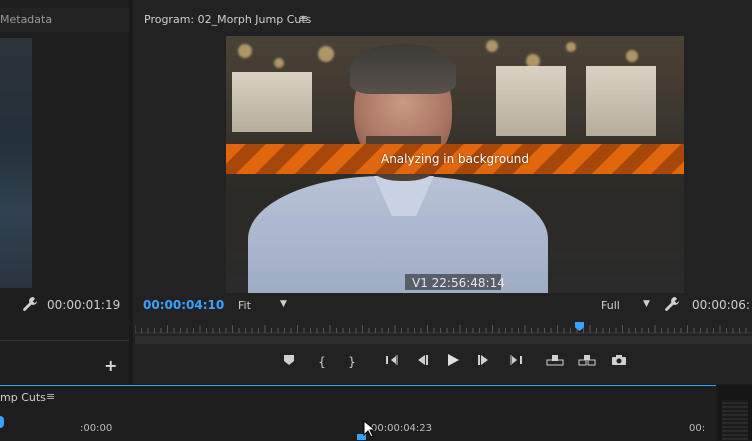  Describe the element at coordinates (610, 305) in the screenshot. I see `playback-resolution-value: Full` at that location.